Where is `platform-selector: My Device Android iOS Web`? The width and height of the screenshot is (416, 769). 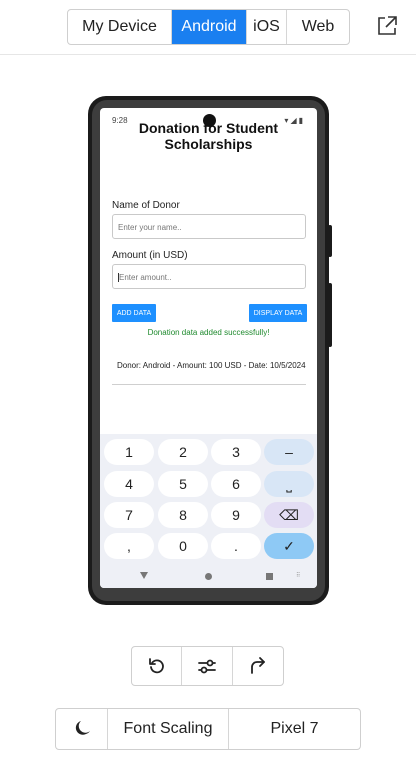 platform-selector: My Device Android iOS Web is located at coordinates (208, 27).